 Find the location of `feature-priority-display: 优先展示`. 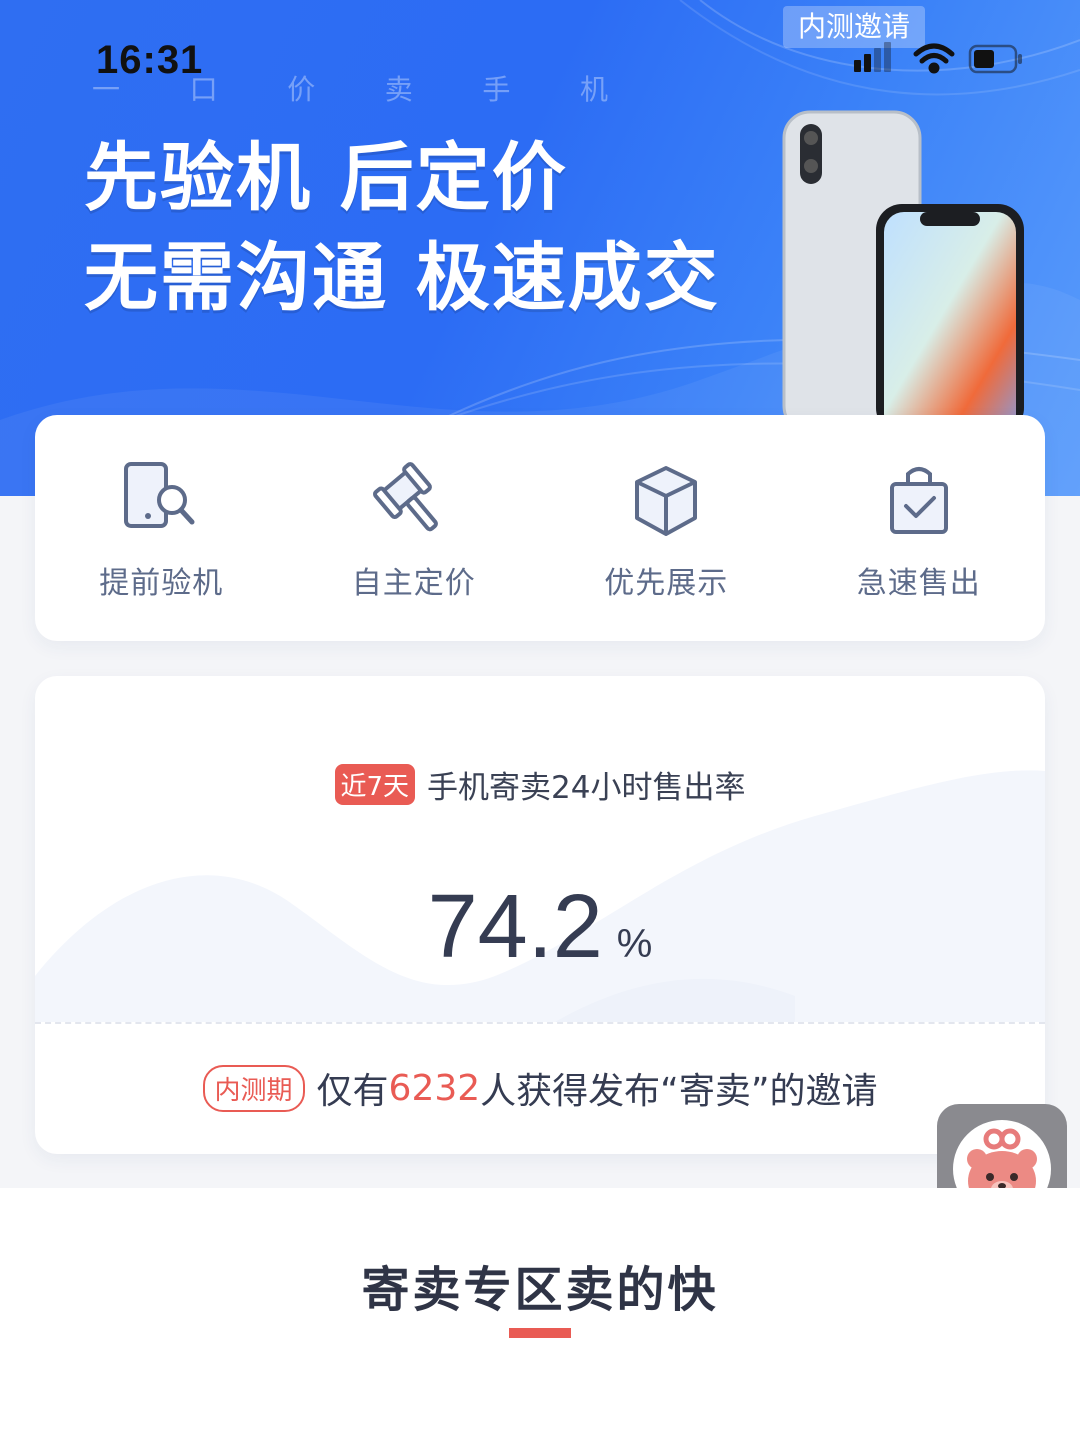

feature-priority-display: 优先展示 is located at coordinates (666, 531).